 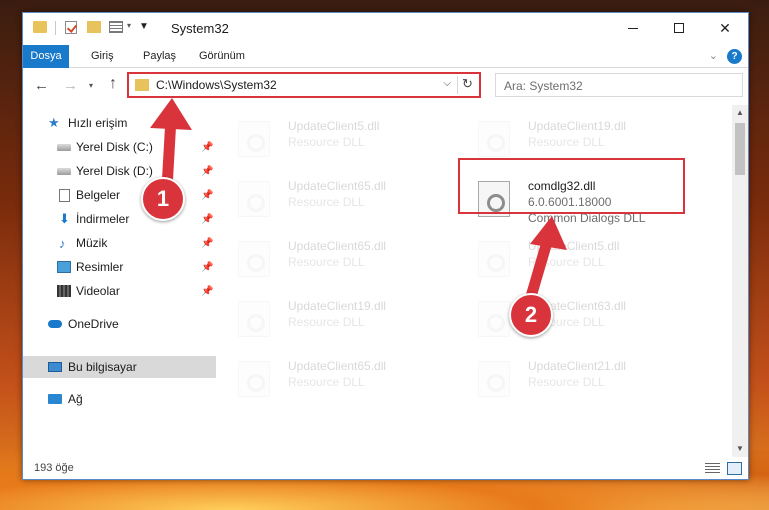 I want to click on sidebar-item-pictures: Resimler 📌, so click(x=119, y=267).